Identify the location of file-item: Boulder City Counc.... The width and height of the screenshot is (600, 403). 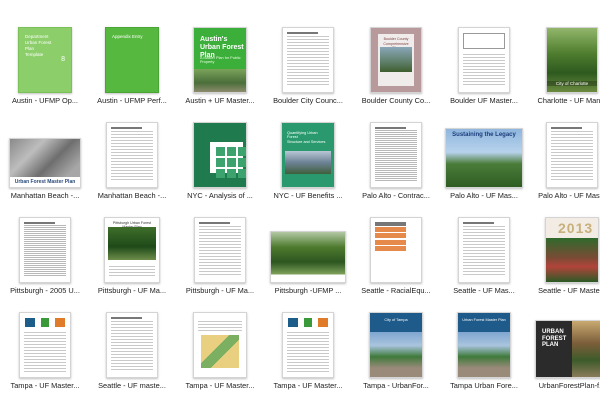
(308, 63).